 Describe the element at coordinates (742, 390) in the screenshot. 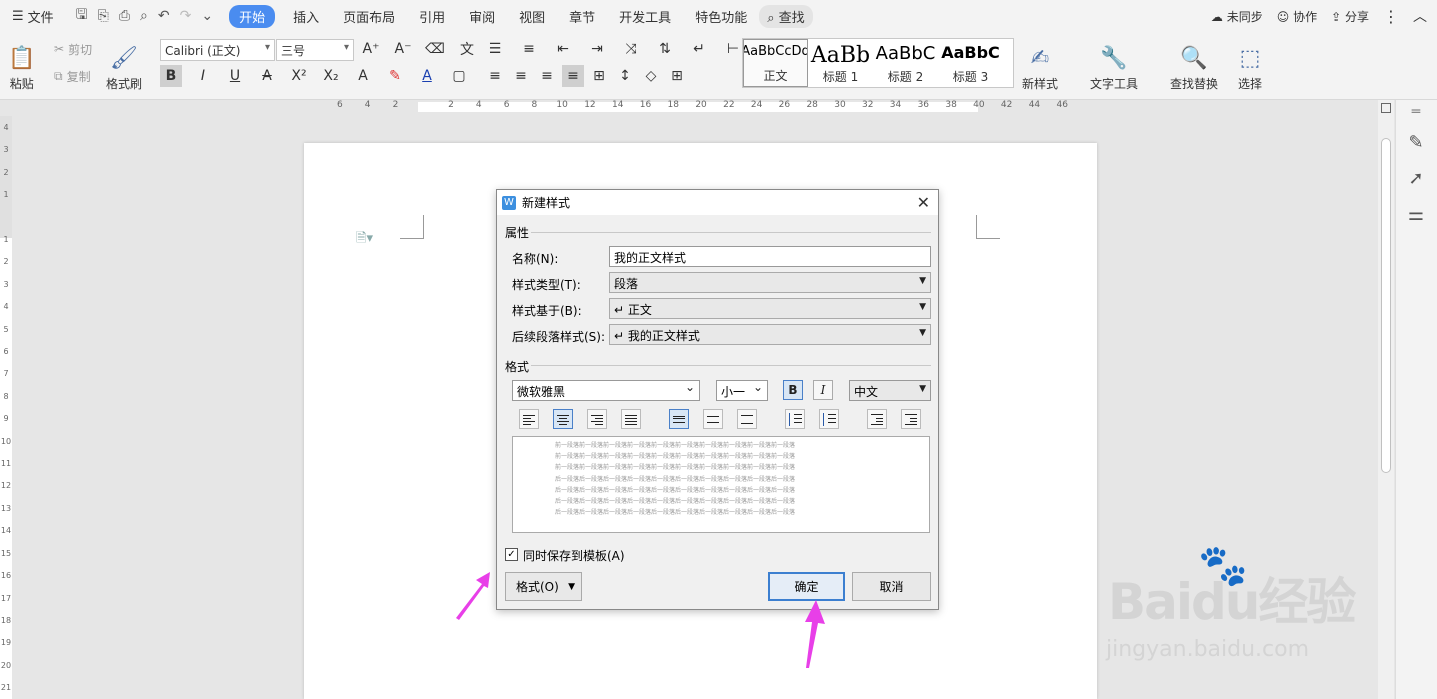

I see `size-select: 小一` at that location.